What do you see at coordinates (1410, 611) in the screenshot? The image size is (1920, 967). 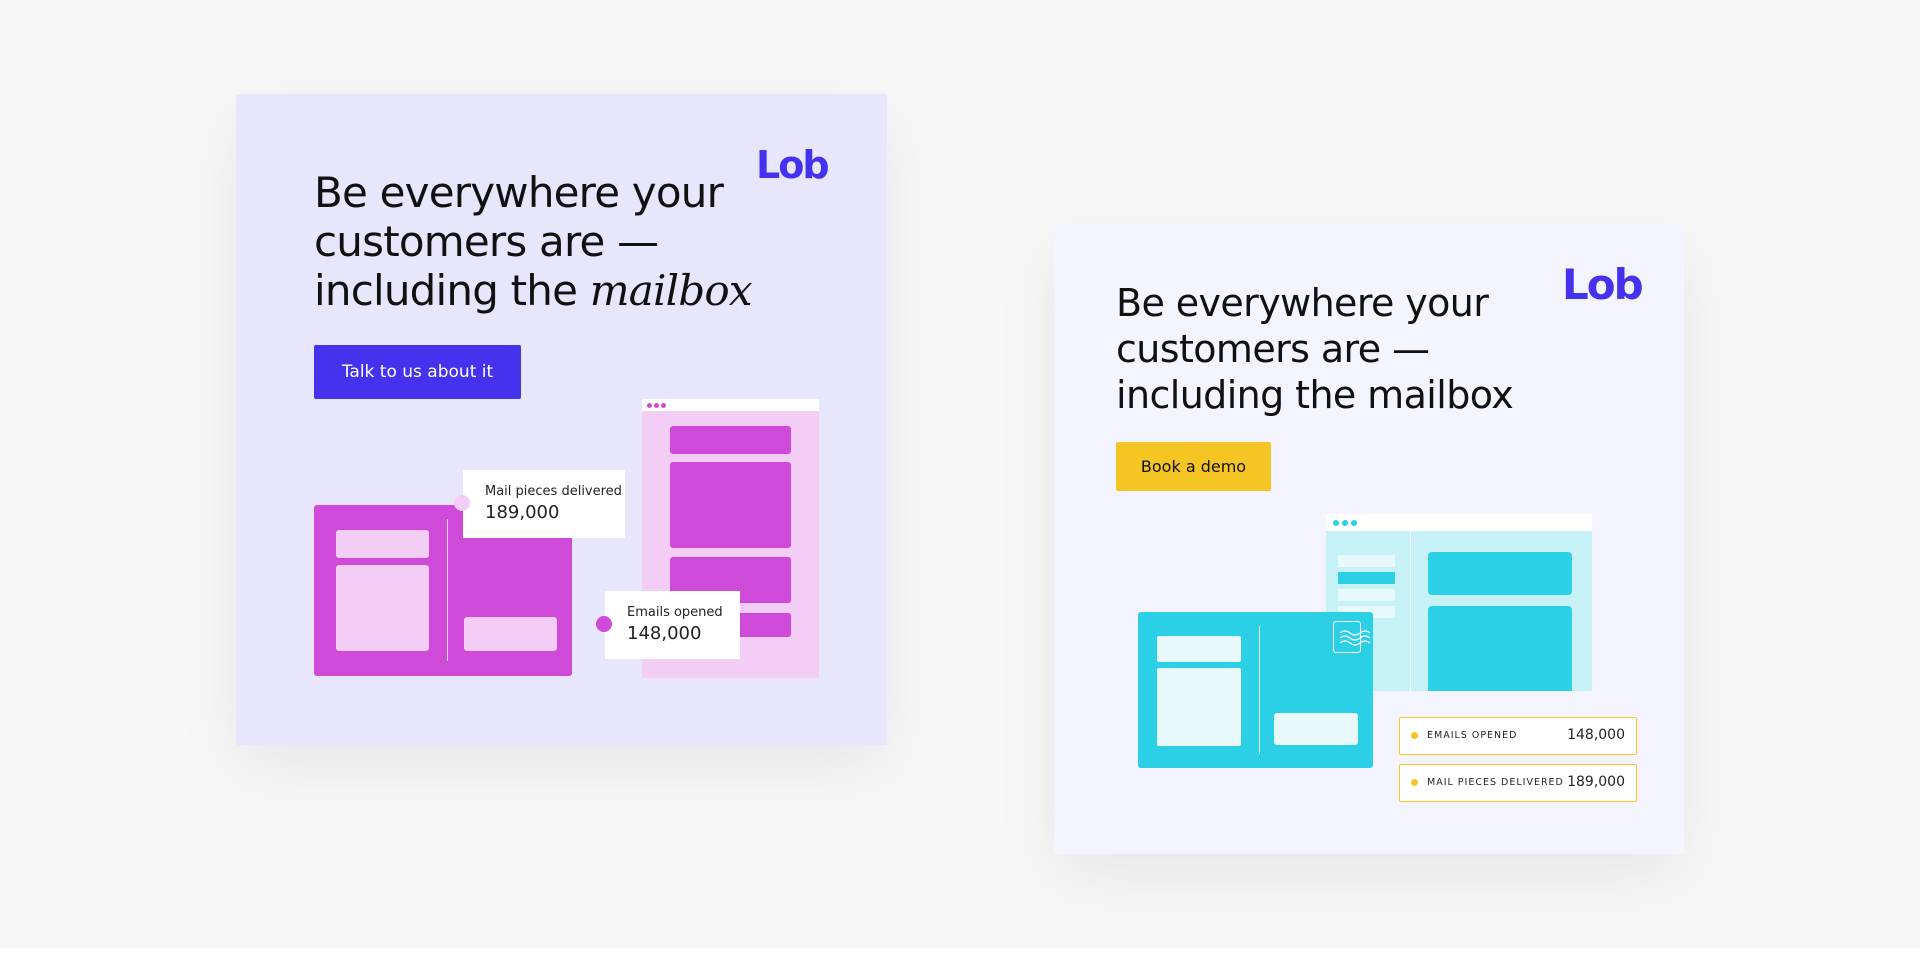 I see `browser-divider` at bounding box center [1410, 611].